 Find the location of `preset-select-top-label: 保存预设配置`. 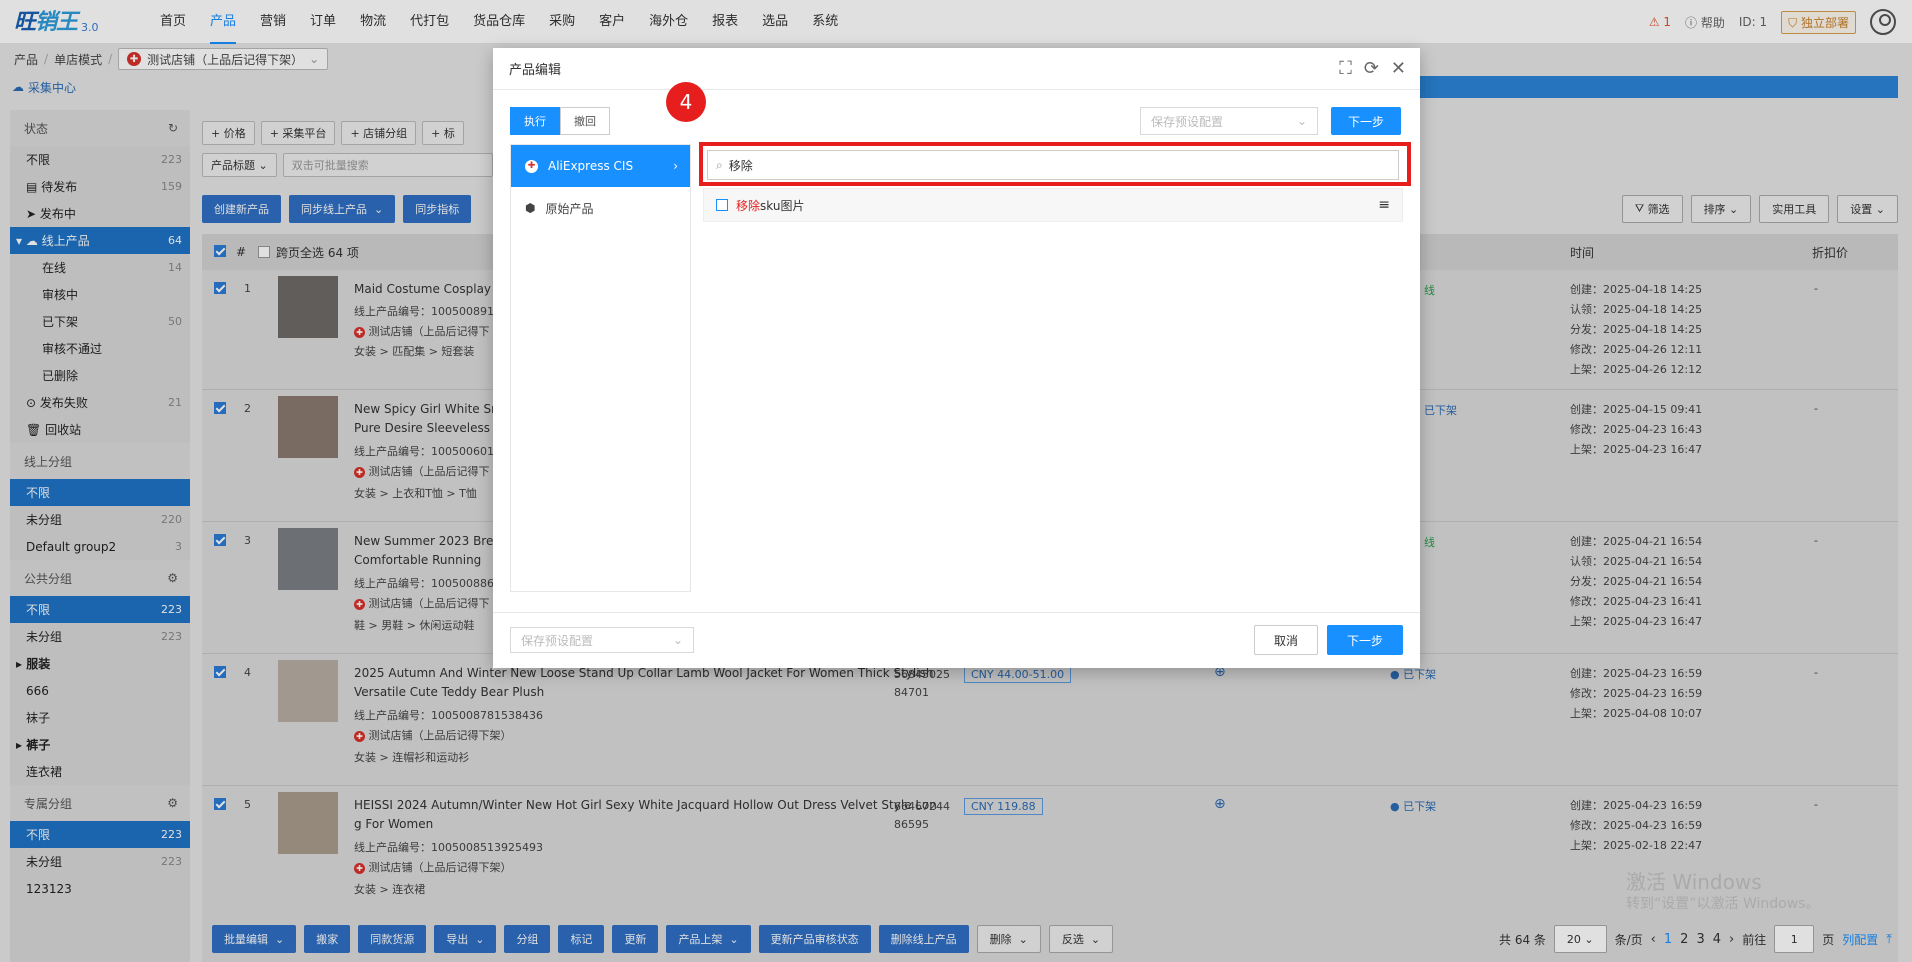

preset-select-top-label: 保存预设配置 is located at coordinates (1187, 121).